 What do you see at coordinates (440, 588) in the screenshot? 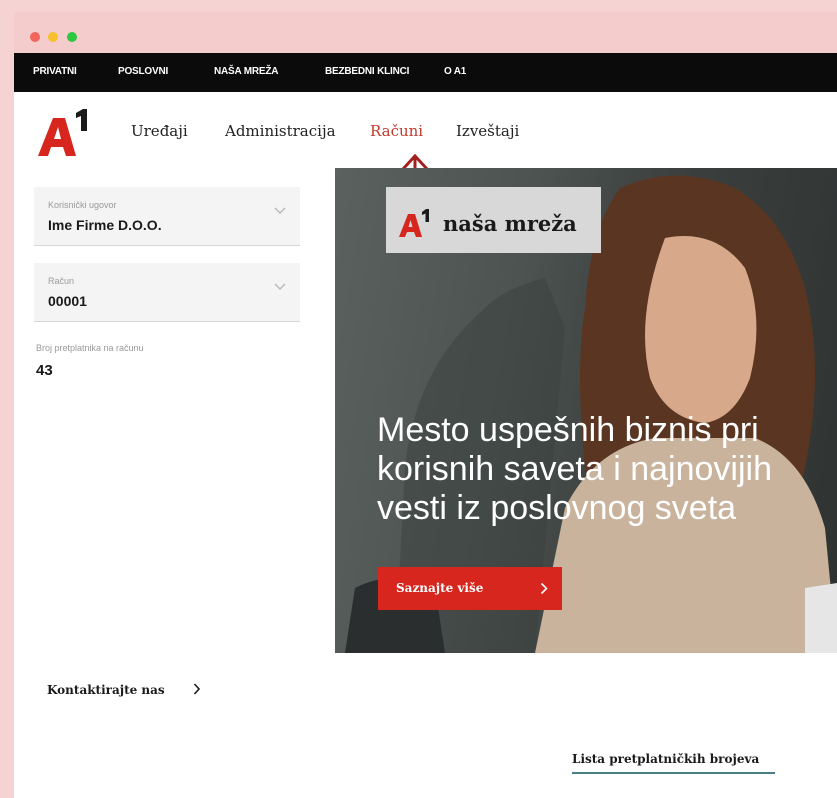
I see `learn-more-label: Saznajte više` at bounding box center [440, 588].